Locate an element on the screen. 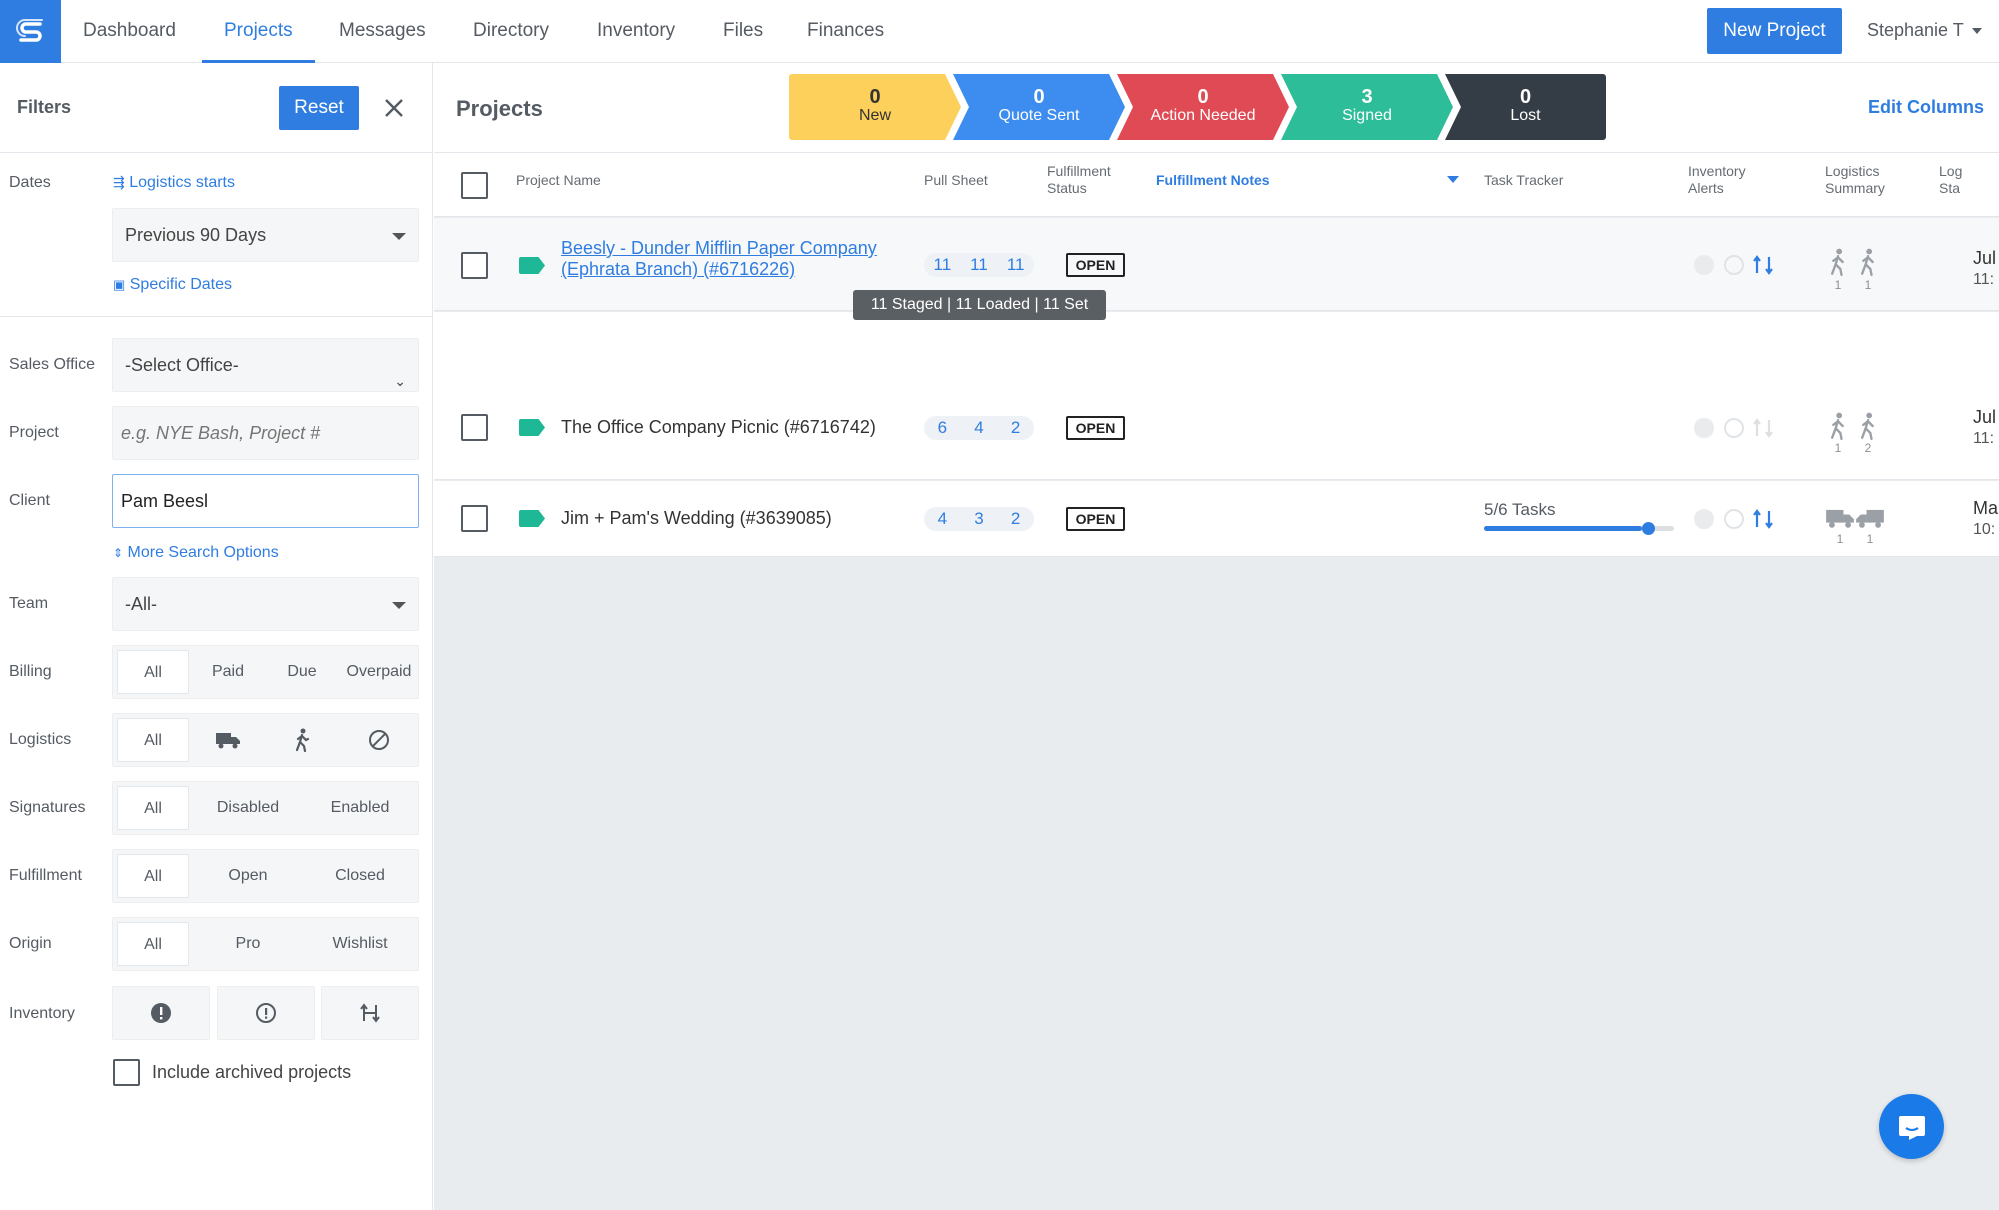 This screenshot has height=1210, width=1999. signatures-enabled: Enabled is located at coordinates (360, 808).